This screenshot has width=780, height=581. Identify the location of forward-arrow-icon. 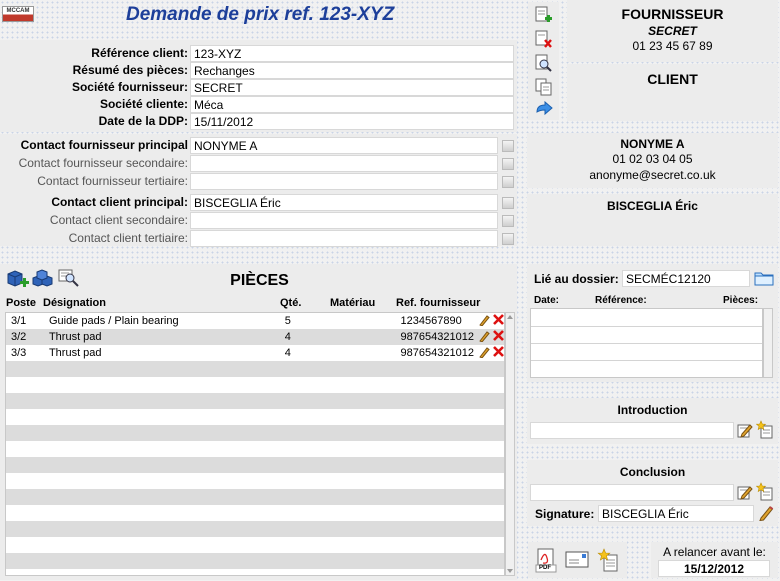
(544, 109).